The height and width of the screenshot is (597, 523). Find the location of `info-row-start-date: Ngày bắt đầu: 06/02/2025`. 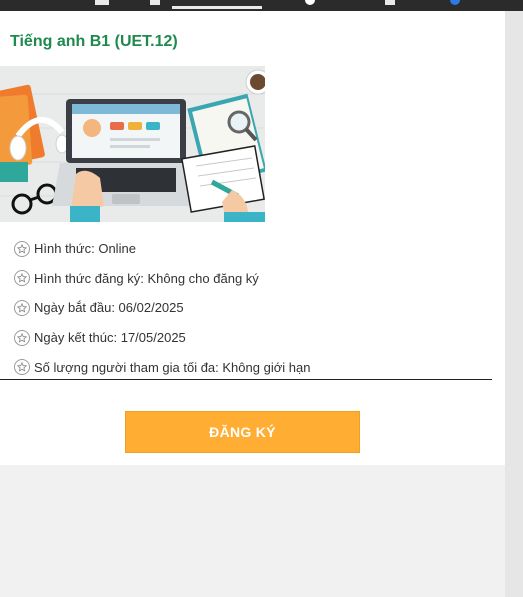

info-row-start-date: Ngày bắt đầu: 06/02/2025 is located at coordinates (254, 308).